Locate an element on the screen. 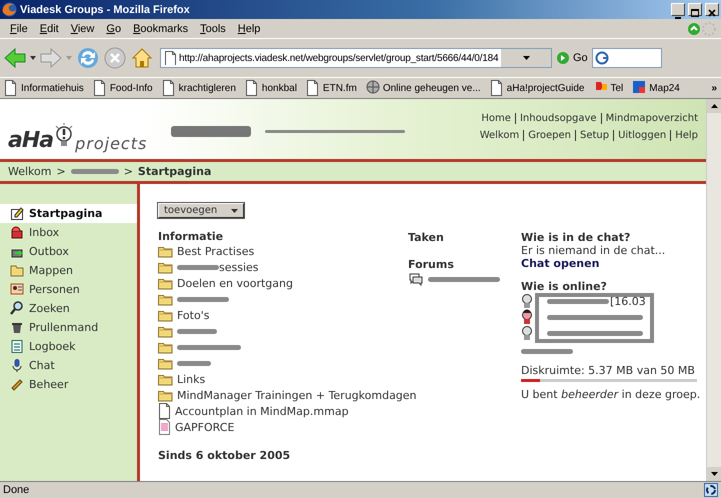 The height and width of the screenshot is (498, 721). sidebar-item: Inbox is located at coordinates (68, 232).